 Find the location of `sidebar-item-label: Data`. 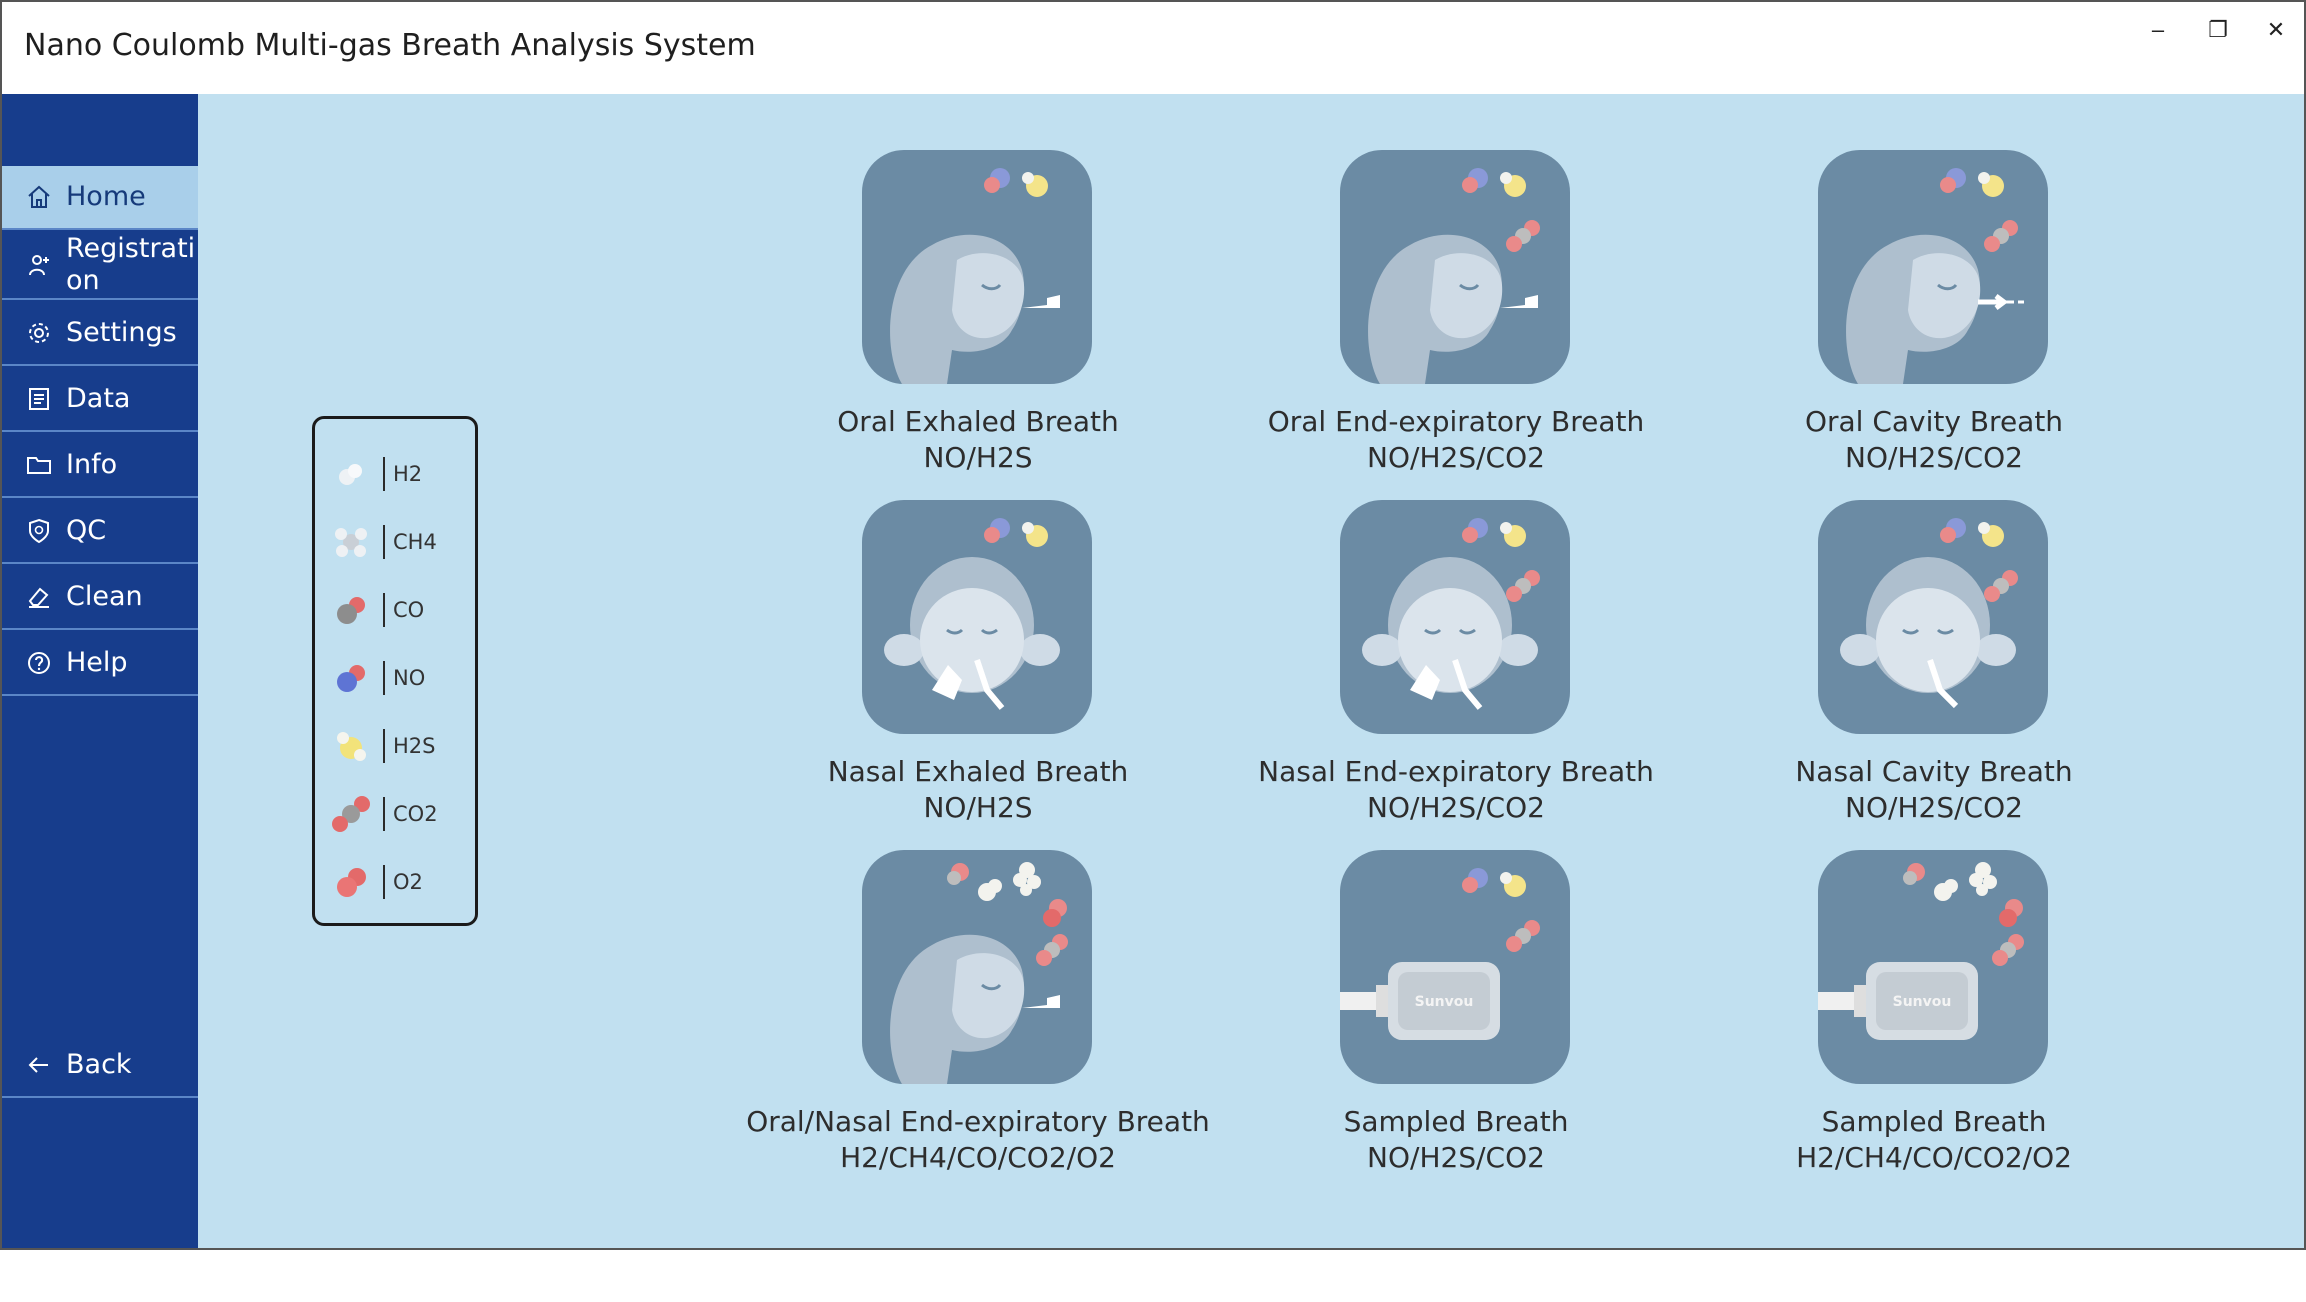

sidebar-item-label: Data is located at coordinates (98, 398).